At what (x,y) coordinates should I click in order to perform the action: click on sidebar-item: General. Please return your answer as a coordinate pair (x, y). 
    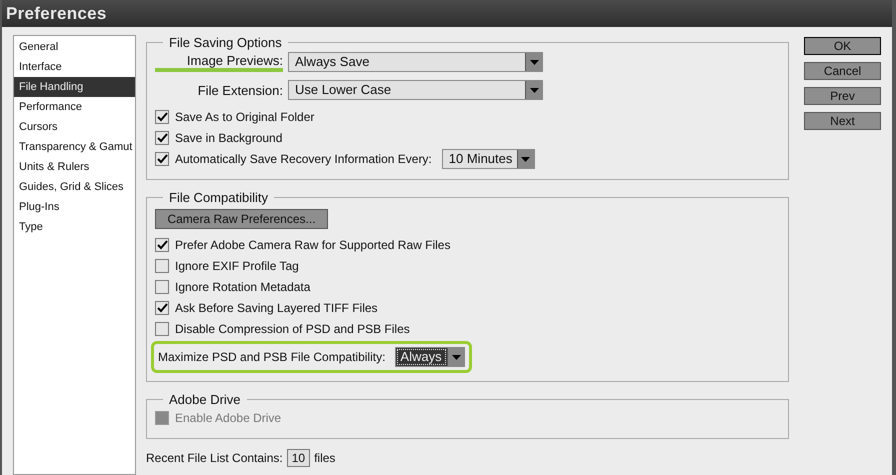
    Looking at the image, I should click on (74, 47).